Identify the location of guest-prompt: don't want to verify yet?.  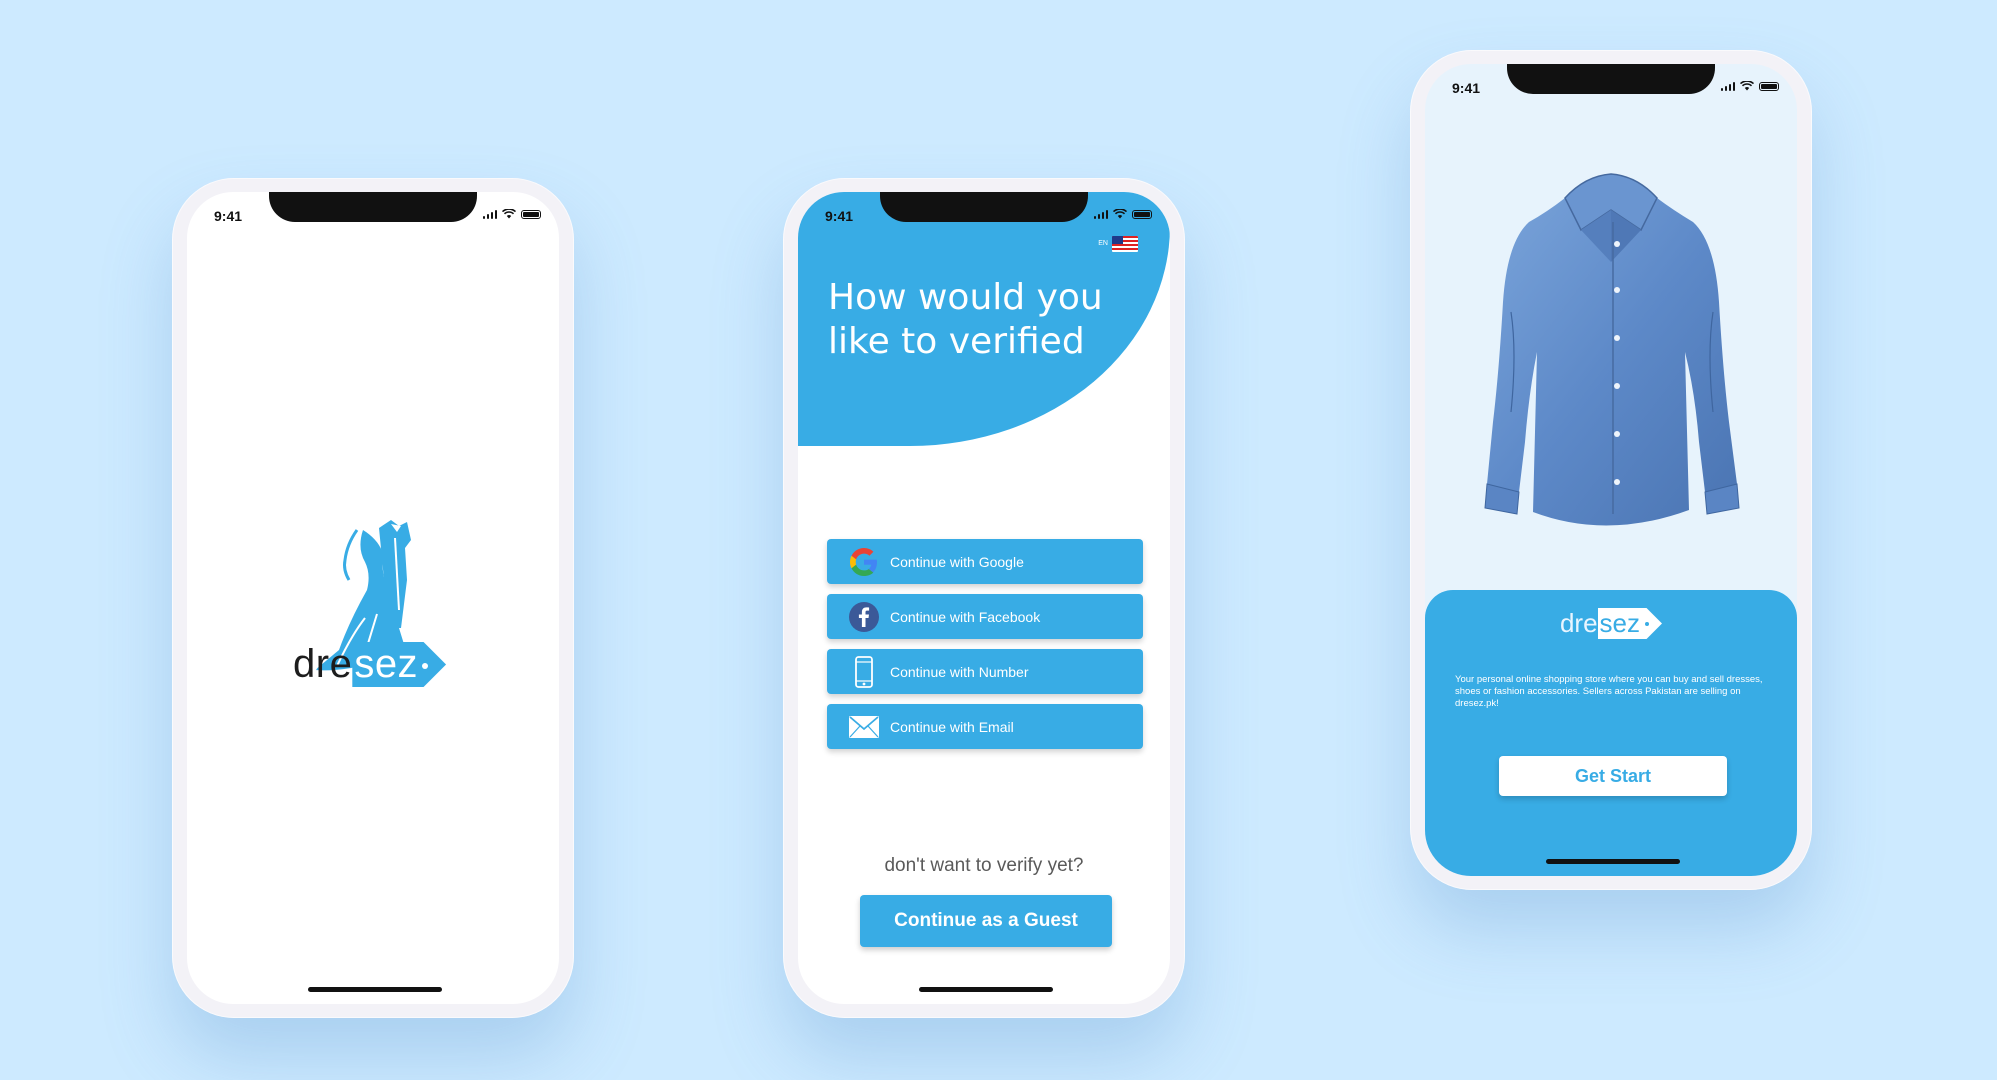
(984, 865).